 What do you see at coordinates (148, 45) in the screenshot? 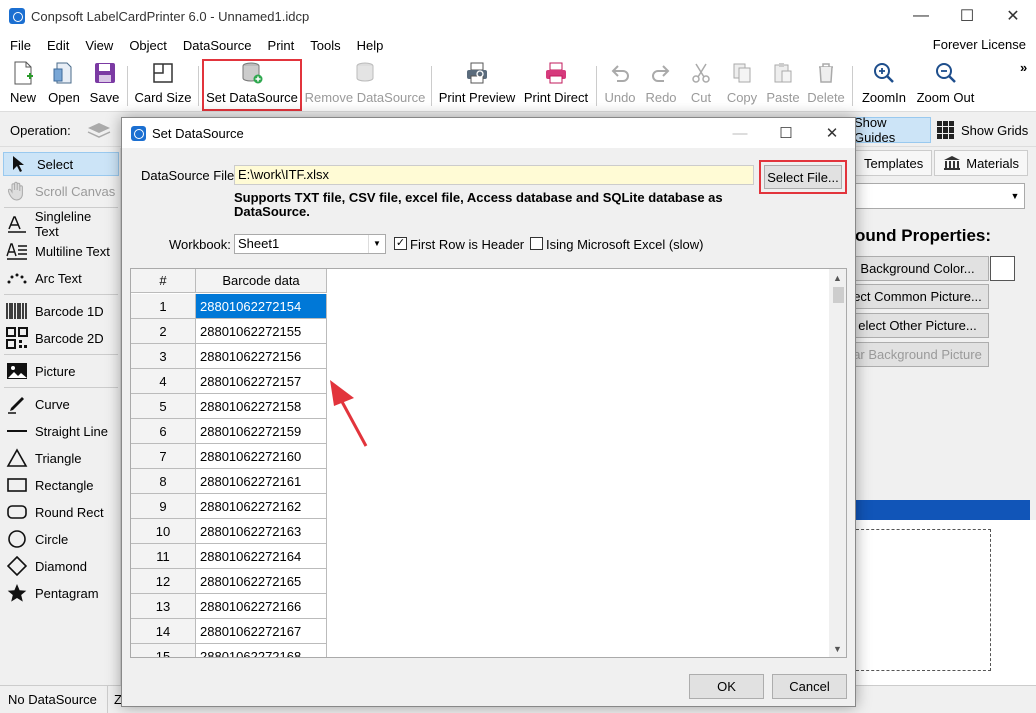
I see `menu-object: Object` at bounding box center [148, 45].